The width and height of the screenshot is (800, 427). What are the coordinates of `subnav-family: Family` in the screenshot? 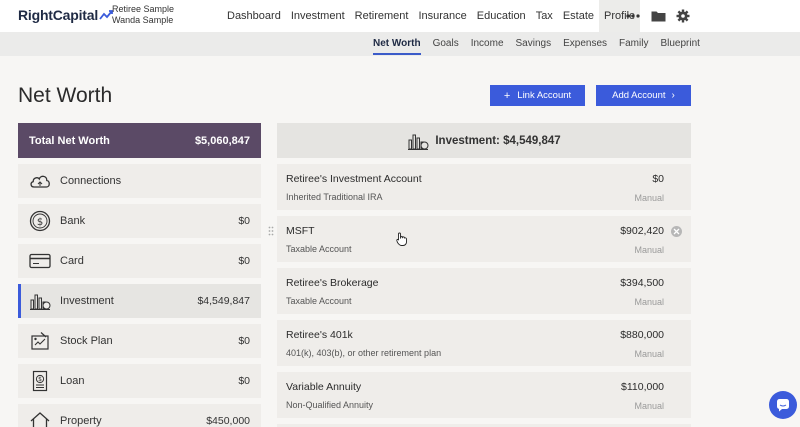 It's located at (633, 44).